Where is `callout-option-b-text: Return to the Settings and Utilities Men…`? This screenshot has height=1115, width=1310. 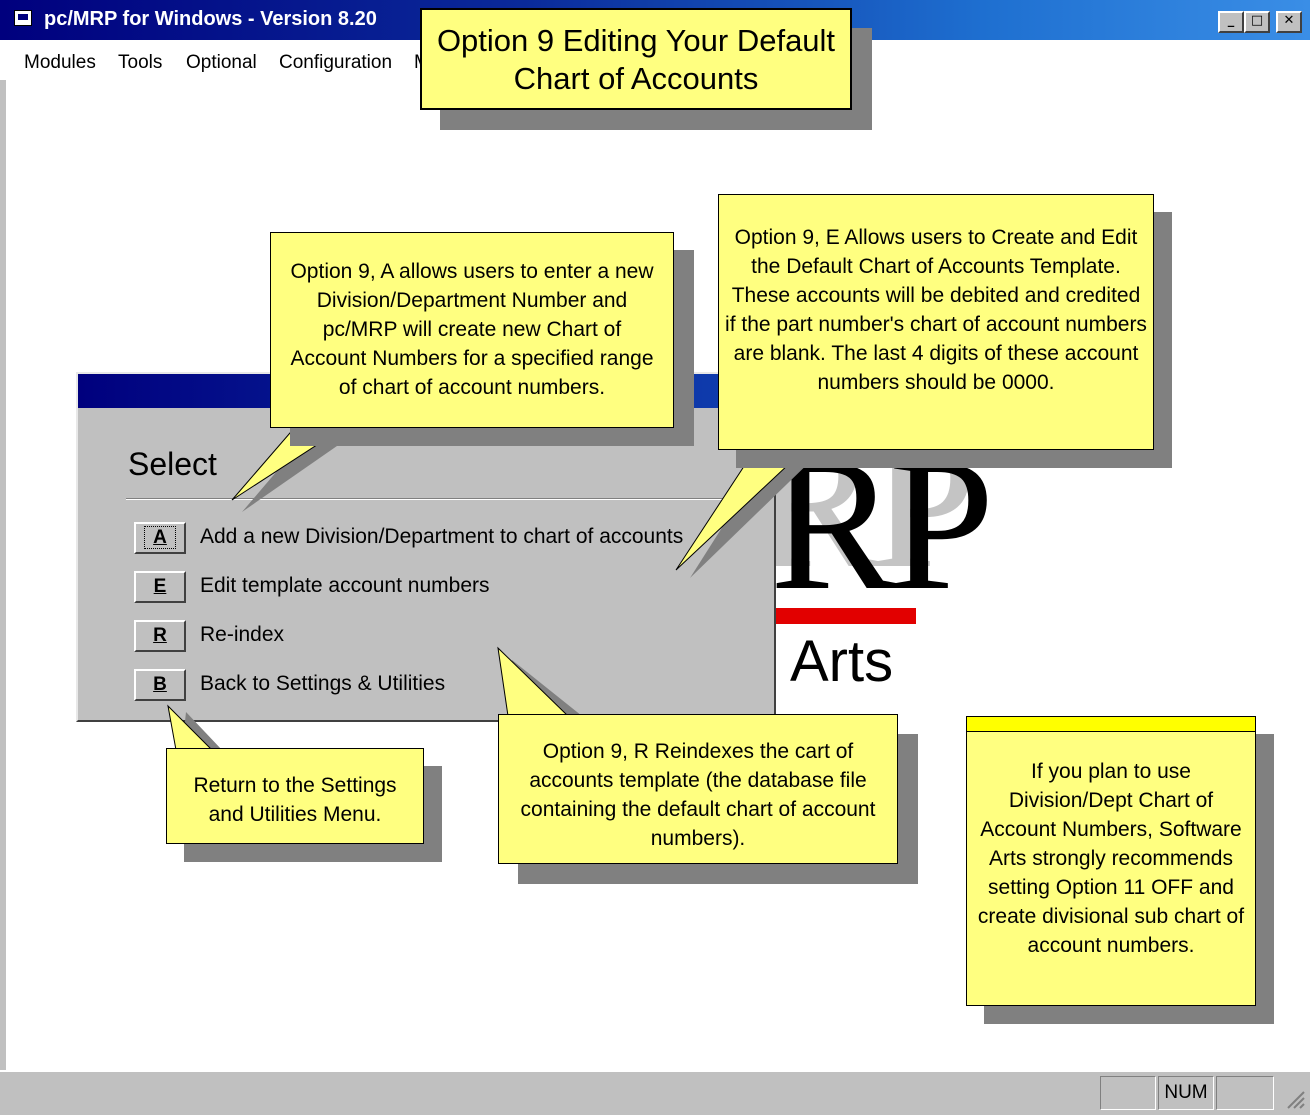
callout-option-b-text: Return to the Settings and Utilities Men… is located at coordinates (295, 800).